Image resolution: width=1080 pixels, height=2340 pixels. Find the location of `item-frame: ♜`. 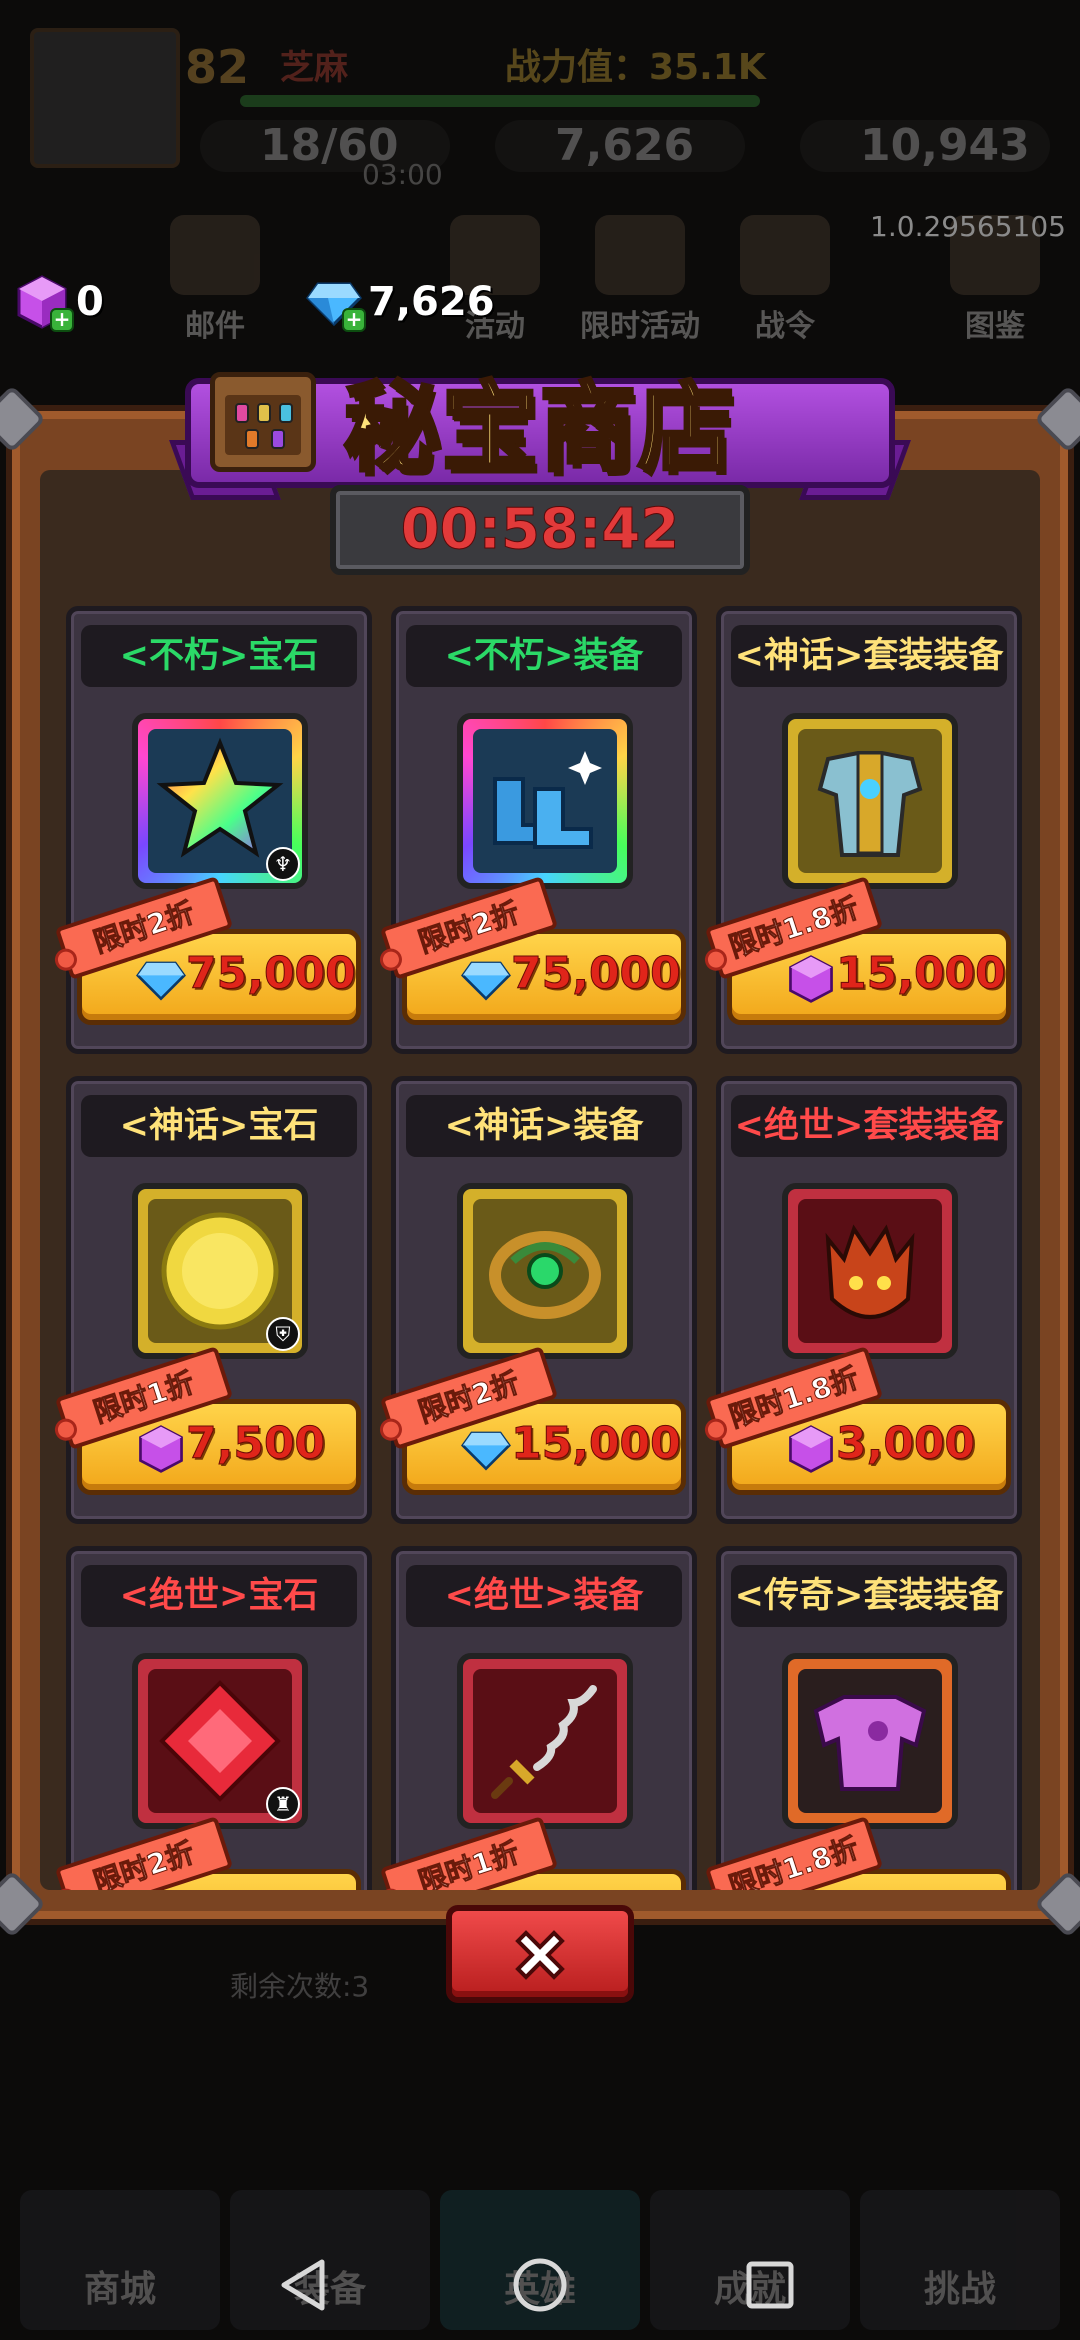

item-frame: ♜ is located at coordinates (220, 1741).